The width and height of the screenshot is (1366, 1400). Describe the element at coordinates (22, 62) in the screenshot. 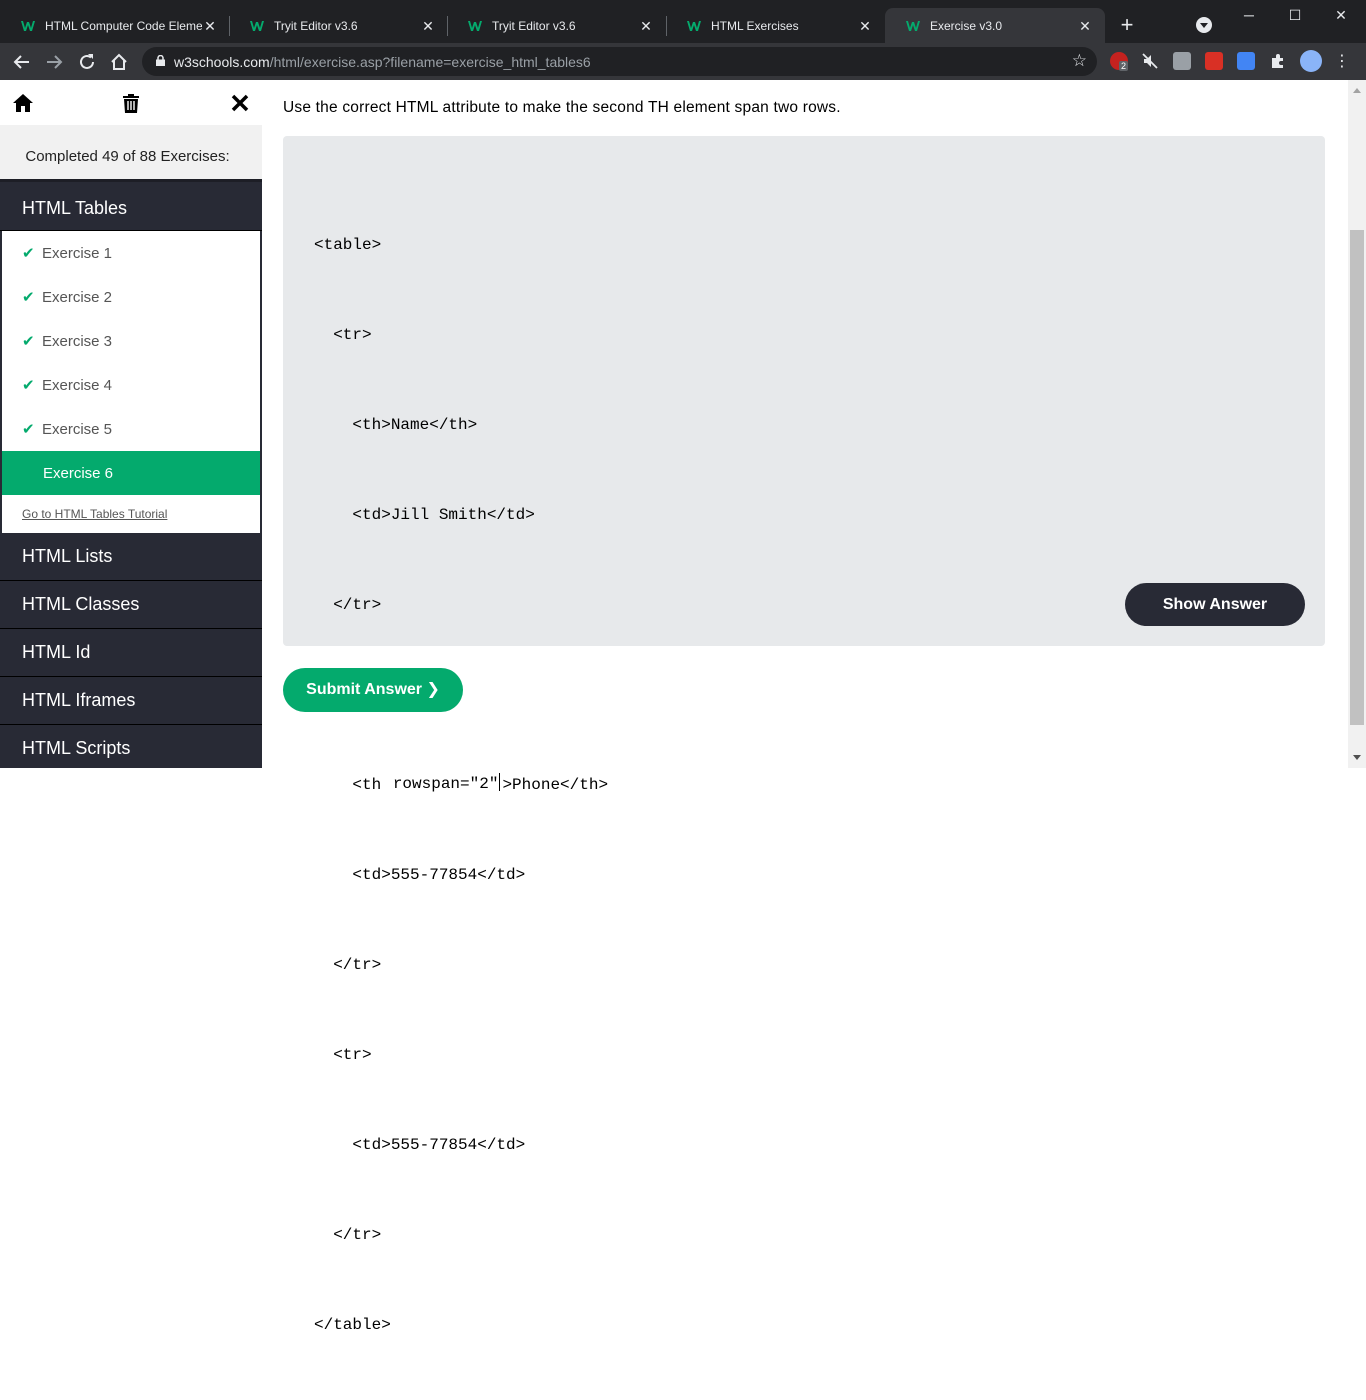

I see `back-icon` at that location.